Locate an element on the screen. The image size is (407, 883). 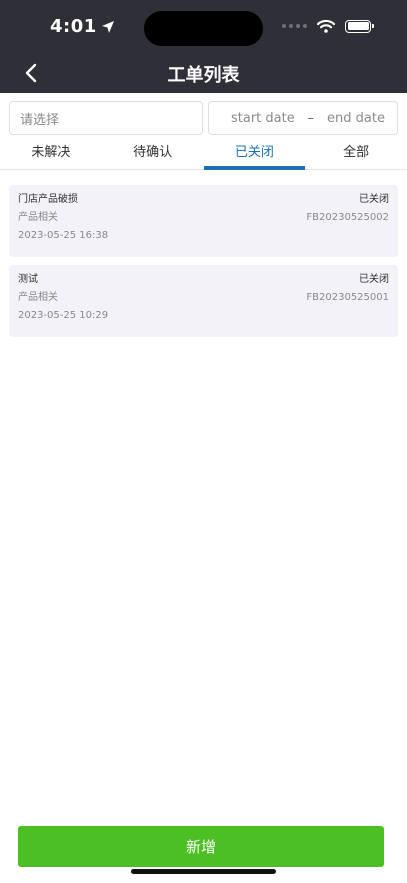
category-select: 请选择 is located at coordinates (106, 118).